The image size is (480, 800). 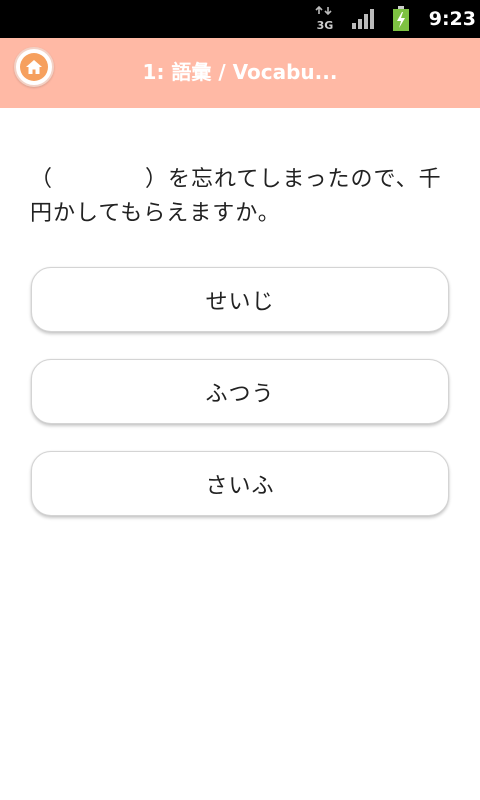 What do you see at coordinates (240, 299) in the screenshot?
I see `answer-option-1: せいじ` at bounding box center [240, 299].